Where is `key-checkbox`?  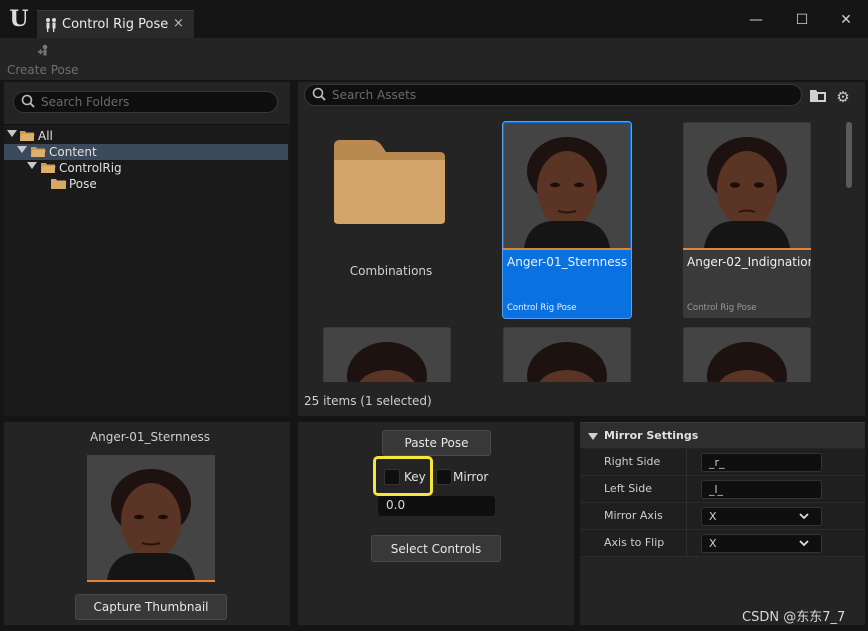
key-checkbox is located at coordinates (392, 477).